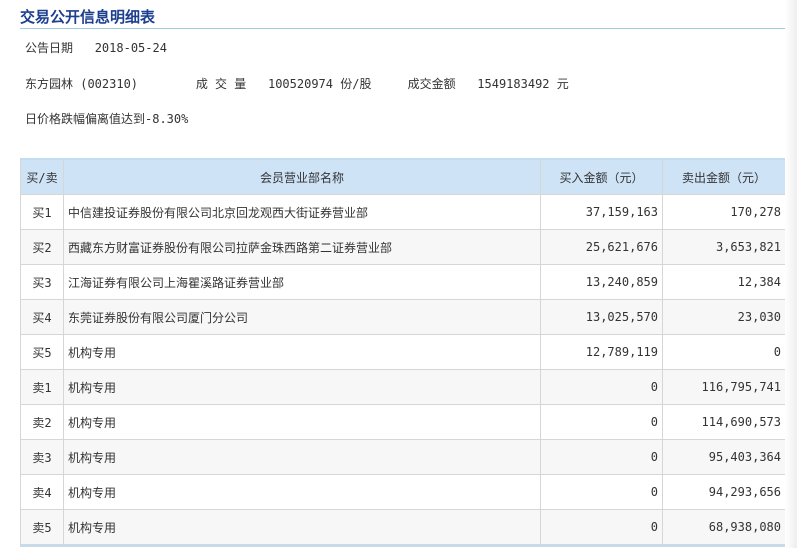 The image size is (797, 548). What do you see at coordinates (601, 282) in the screenshot?
I see `buy-amount: 13,240,859` at bounding box center [601, 282].